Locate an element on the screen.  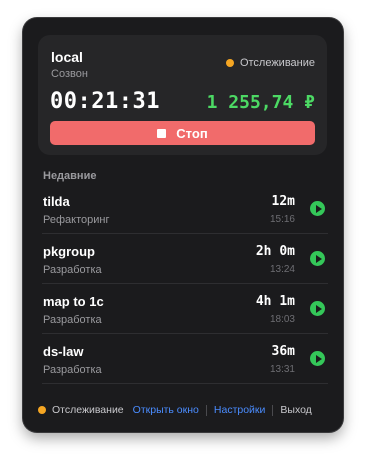
recent-item-duration: 12m is located at coordinates (283, 201).